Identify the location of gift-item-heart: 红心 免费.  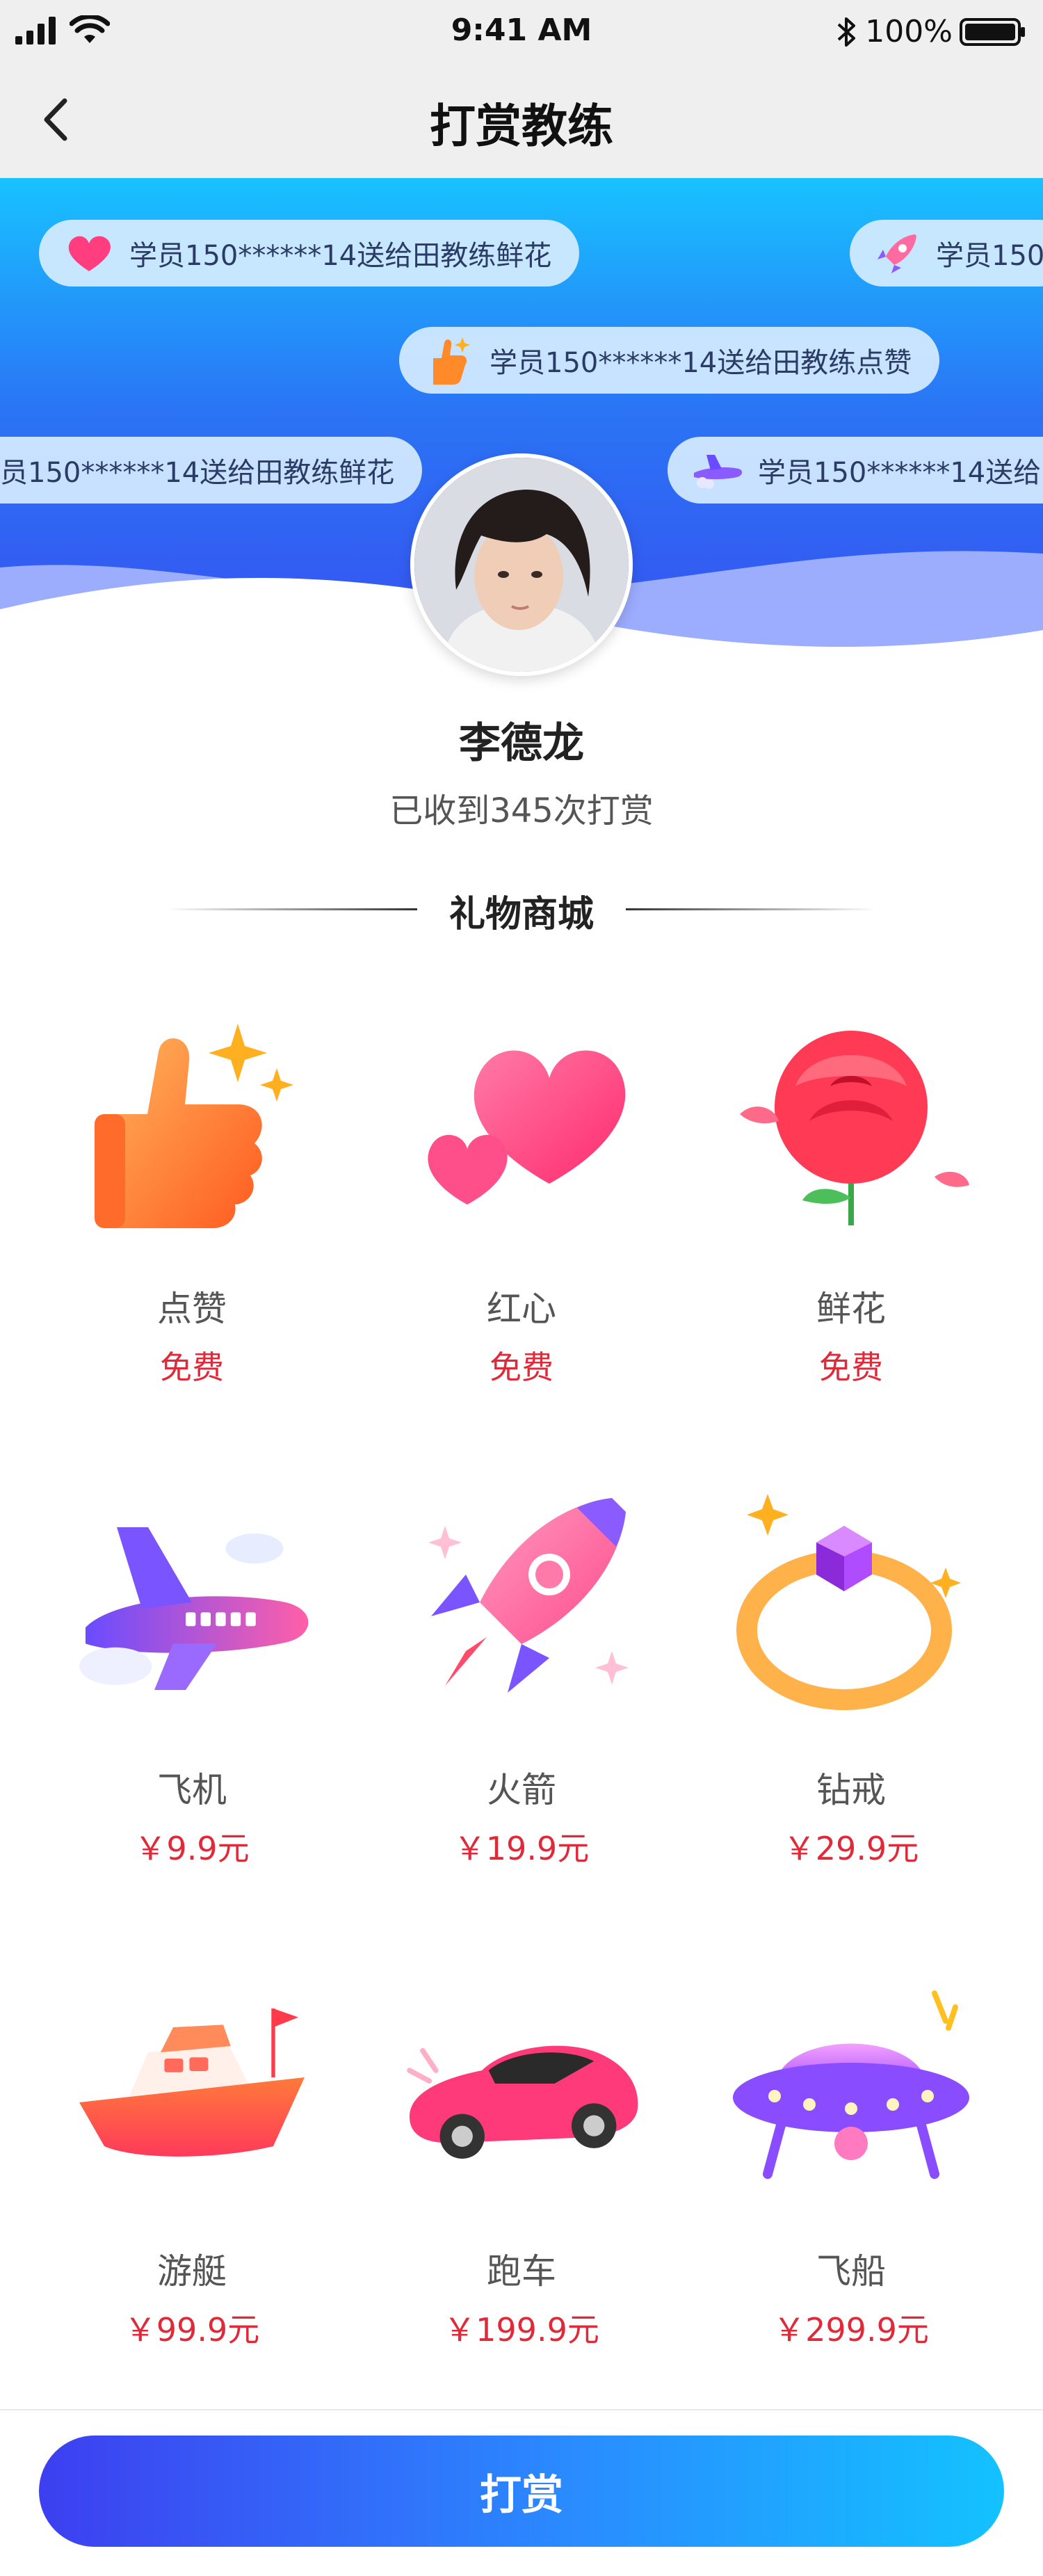
(521, 1243).